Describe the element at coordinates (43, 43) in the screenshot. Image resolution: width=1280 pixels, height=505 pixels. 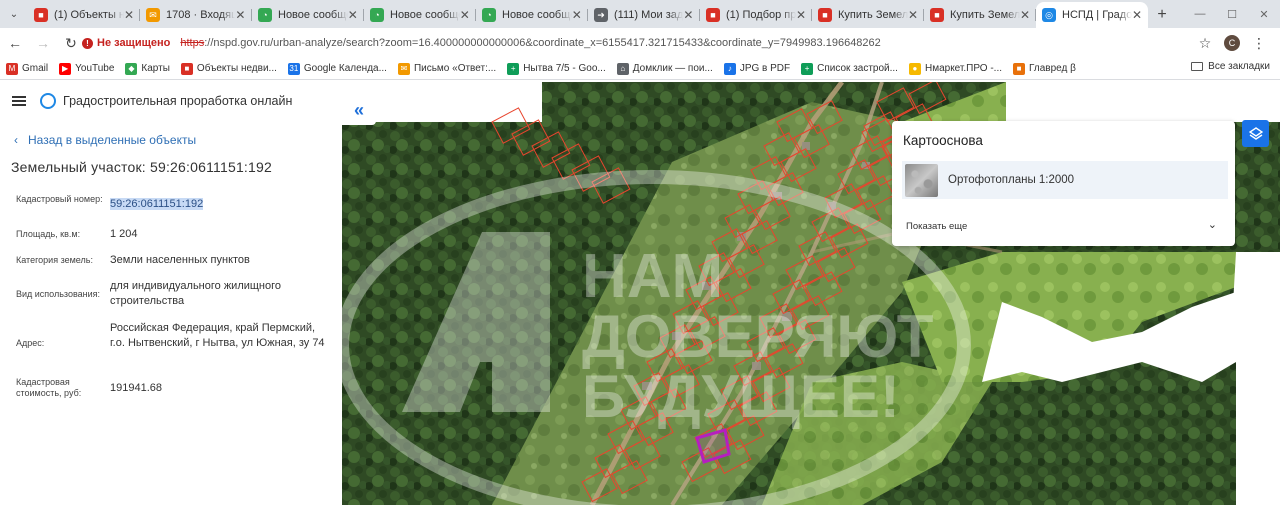
I see `forward-nav-button: →` at that location.